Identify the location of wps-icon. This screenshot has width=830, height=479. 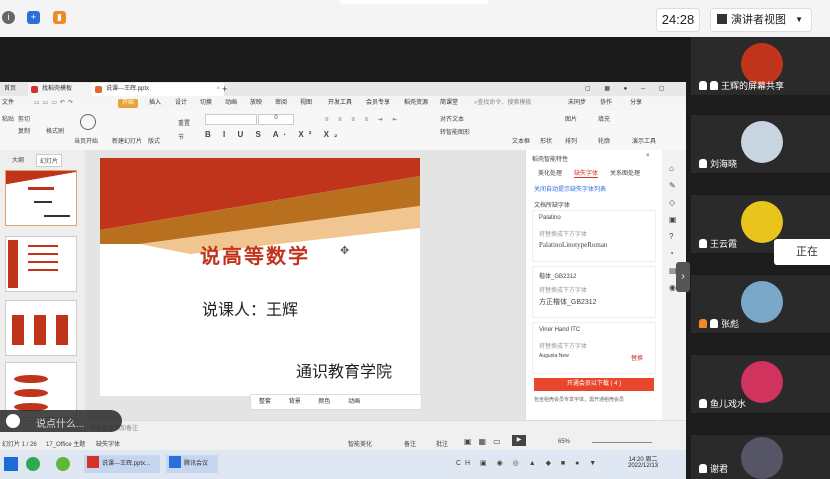
(93, 462).